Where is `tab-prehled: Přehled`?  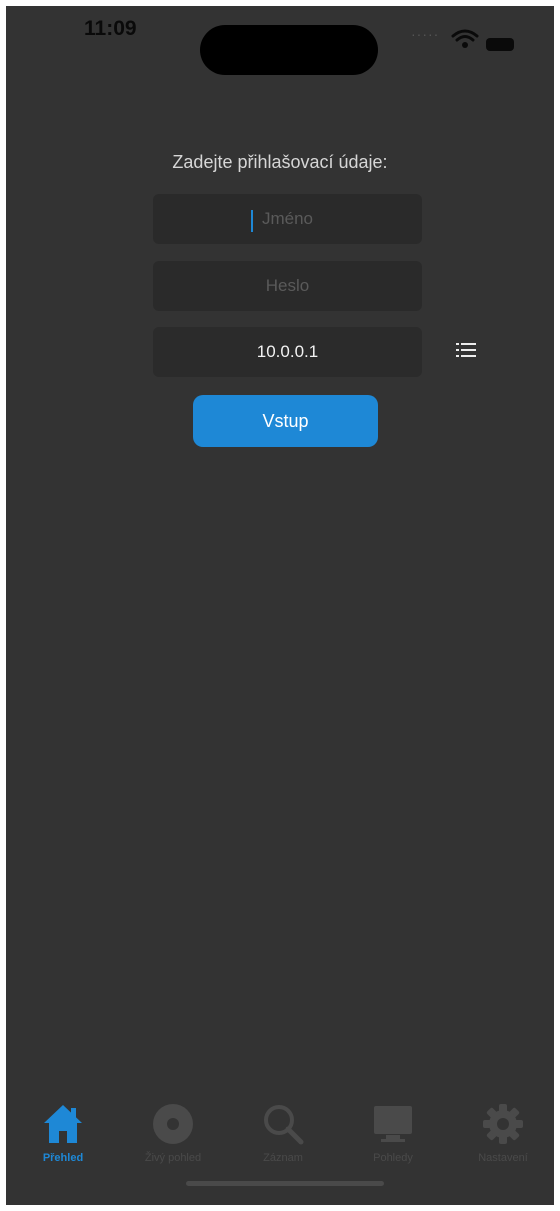
tab-prehled: Přehled is located at coordinates (63, 1136).